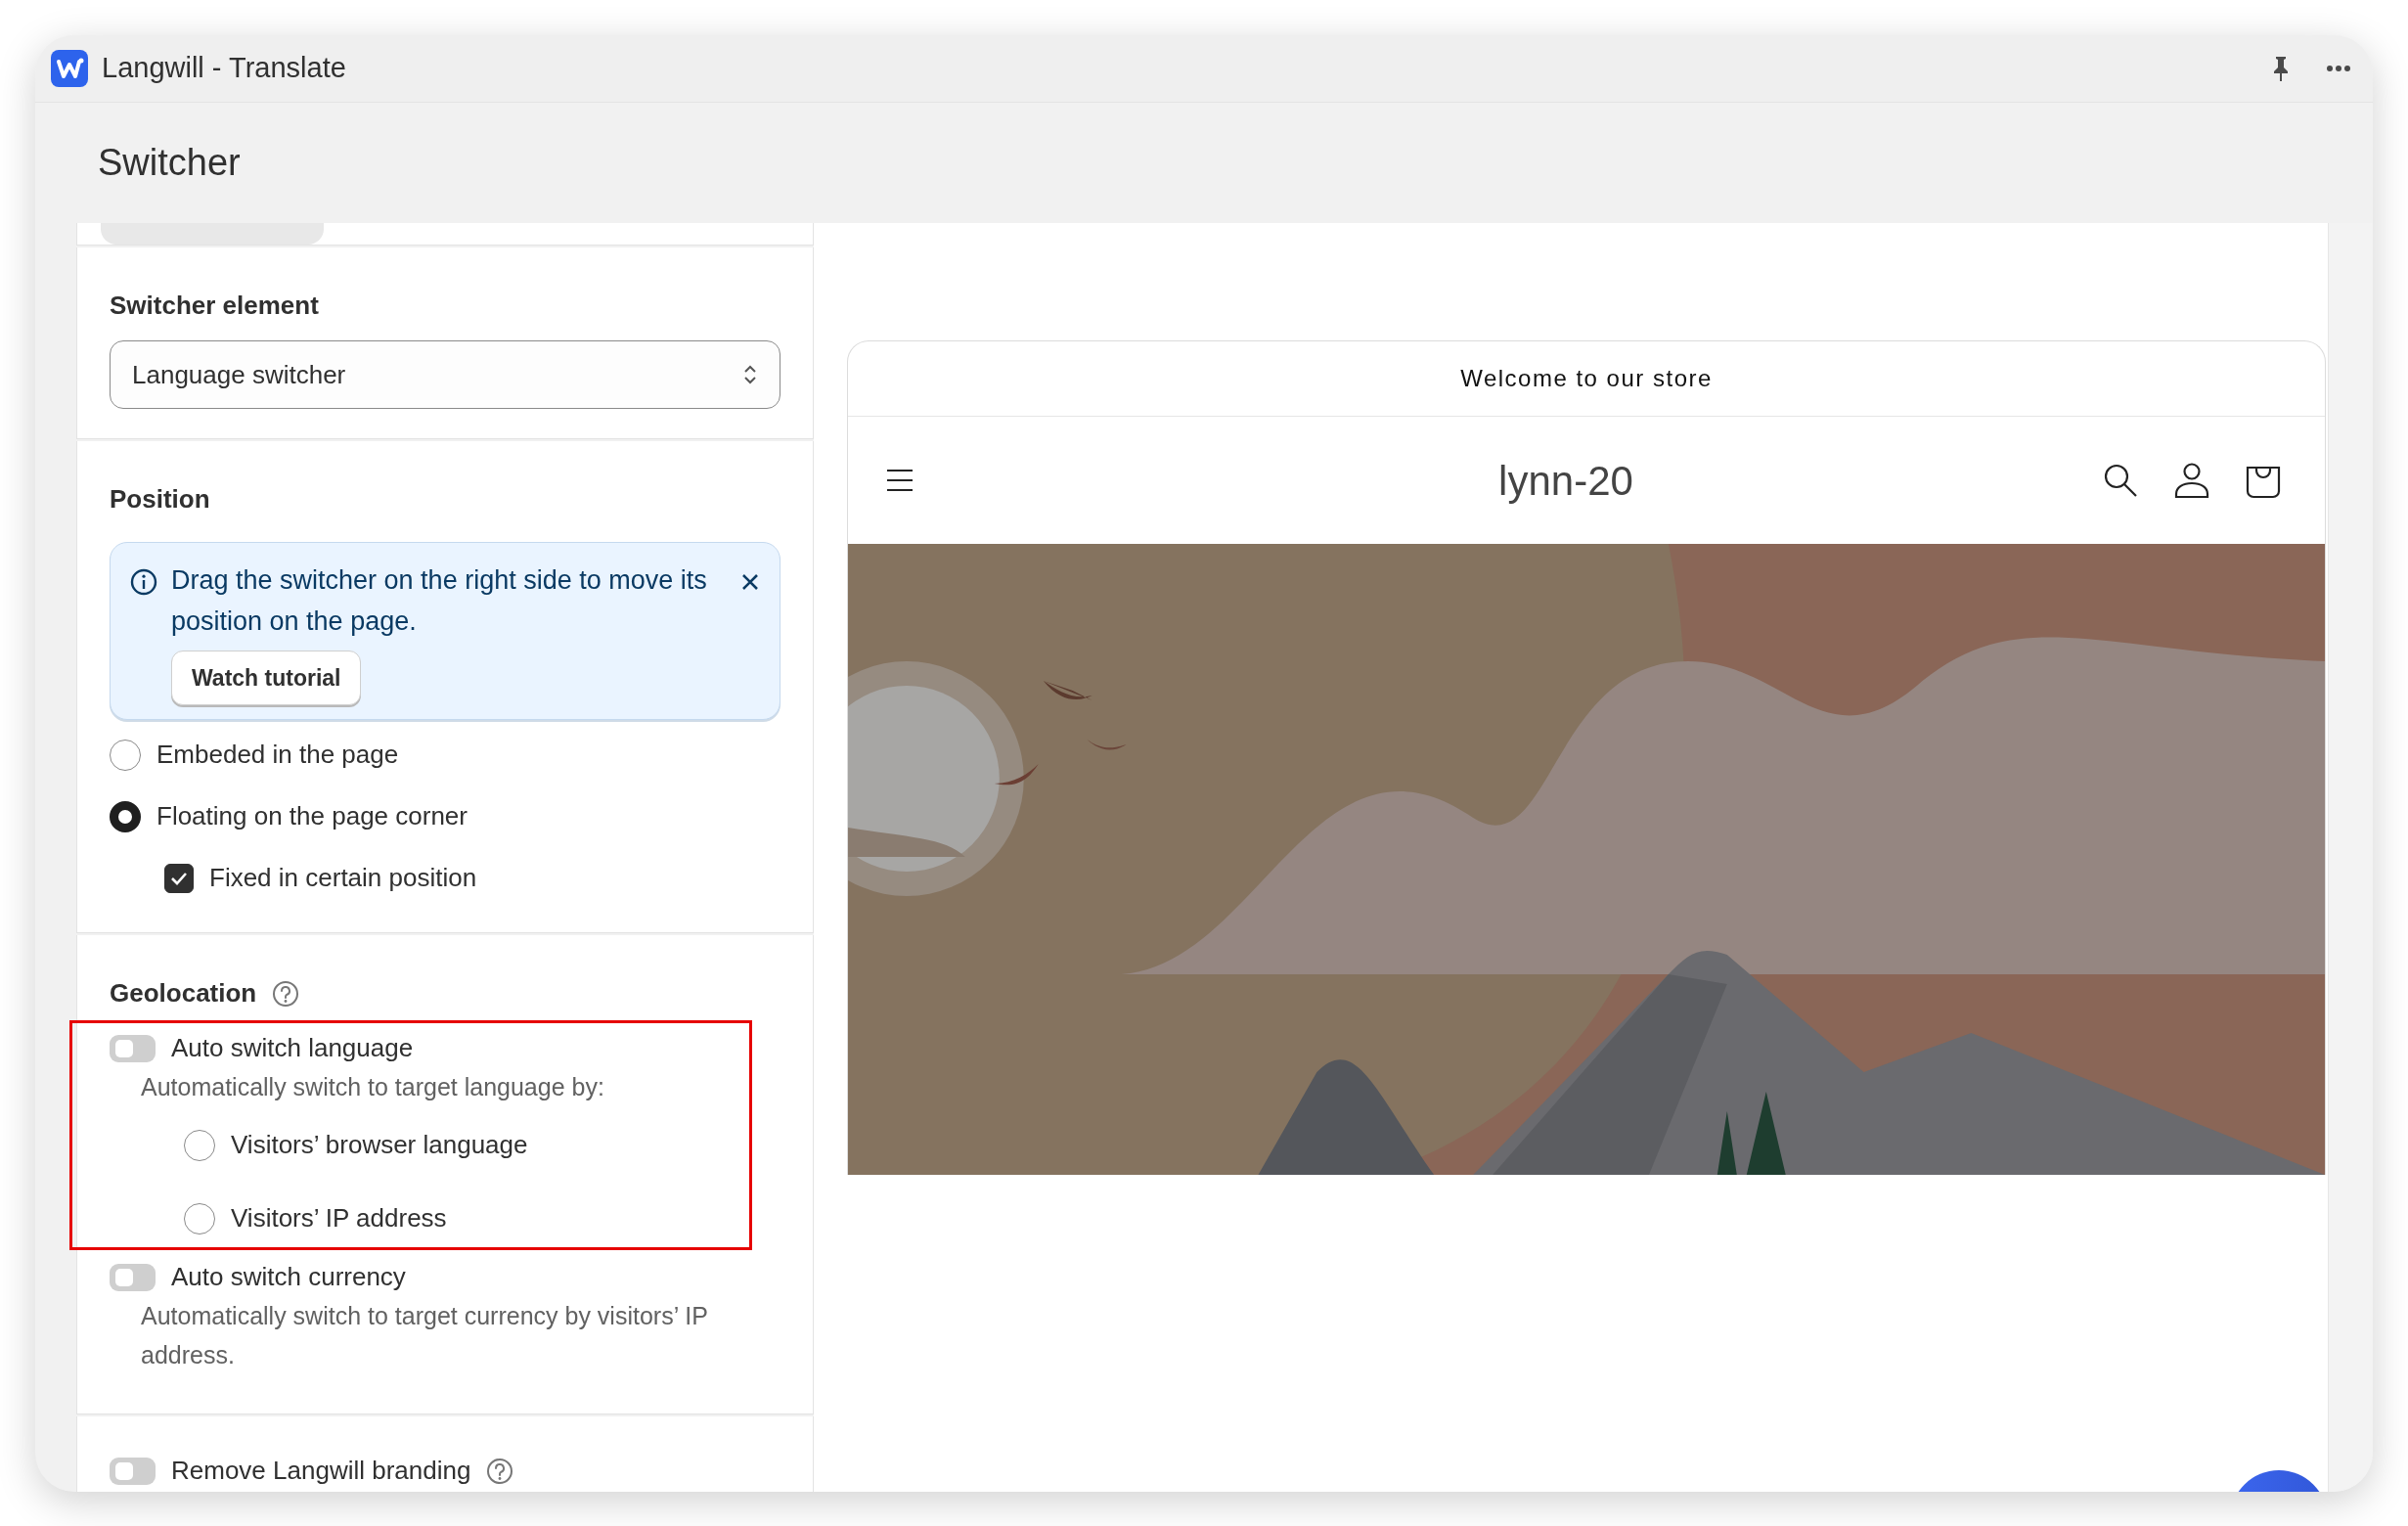 The height and width of the screenshot is (1526, 2408). Describe the element at coordinates (2338, 68) in the screenshot. I see `more-icon` at that location.